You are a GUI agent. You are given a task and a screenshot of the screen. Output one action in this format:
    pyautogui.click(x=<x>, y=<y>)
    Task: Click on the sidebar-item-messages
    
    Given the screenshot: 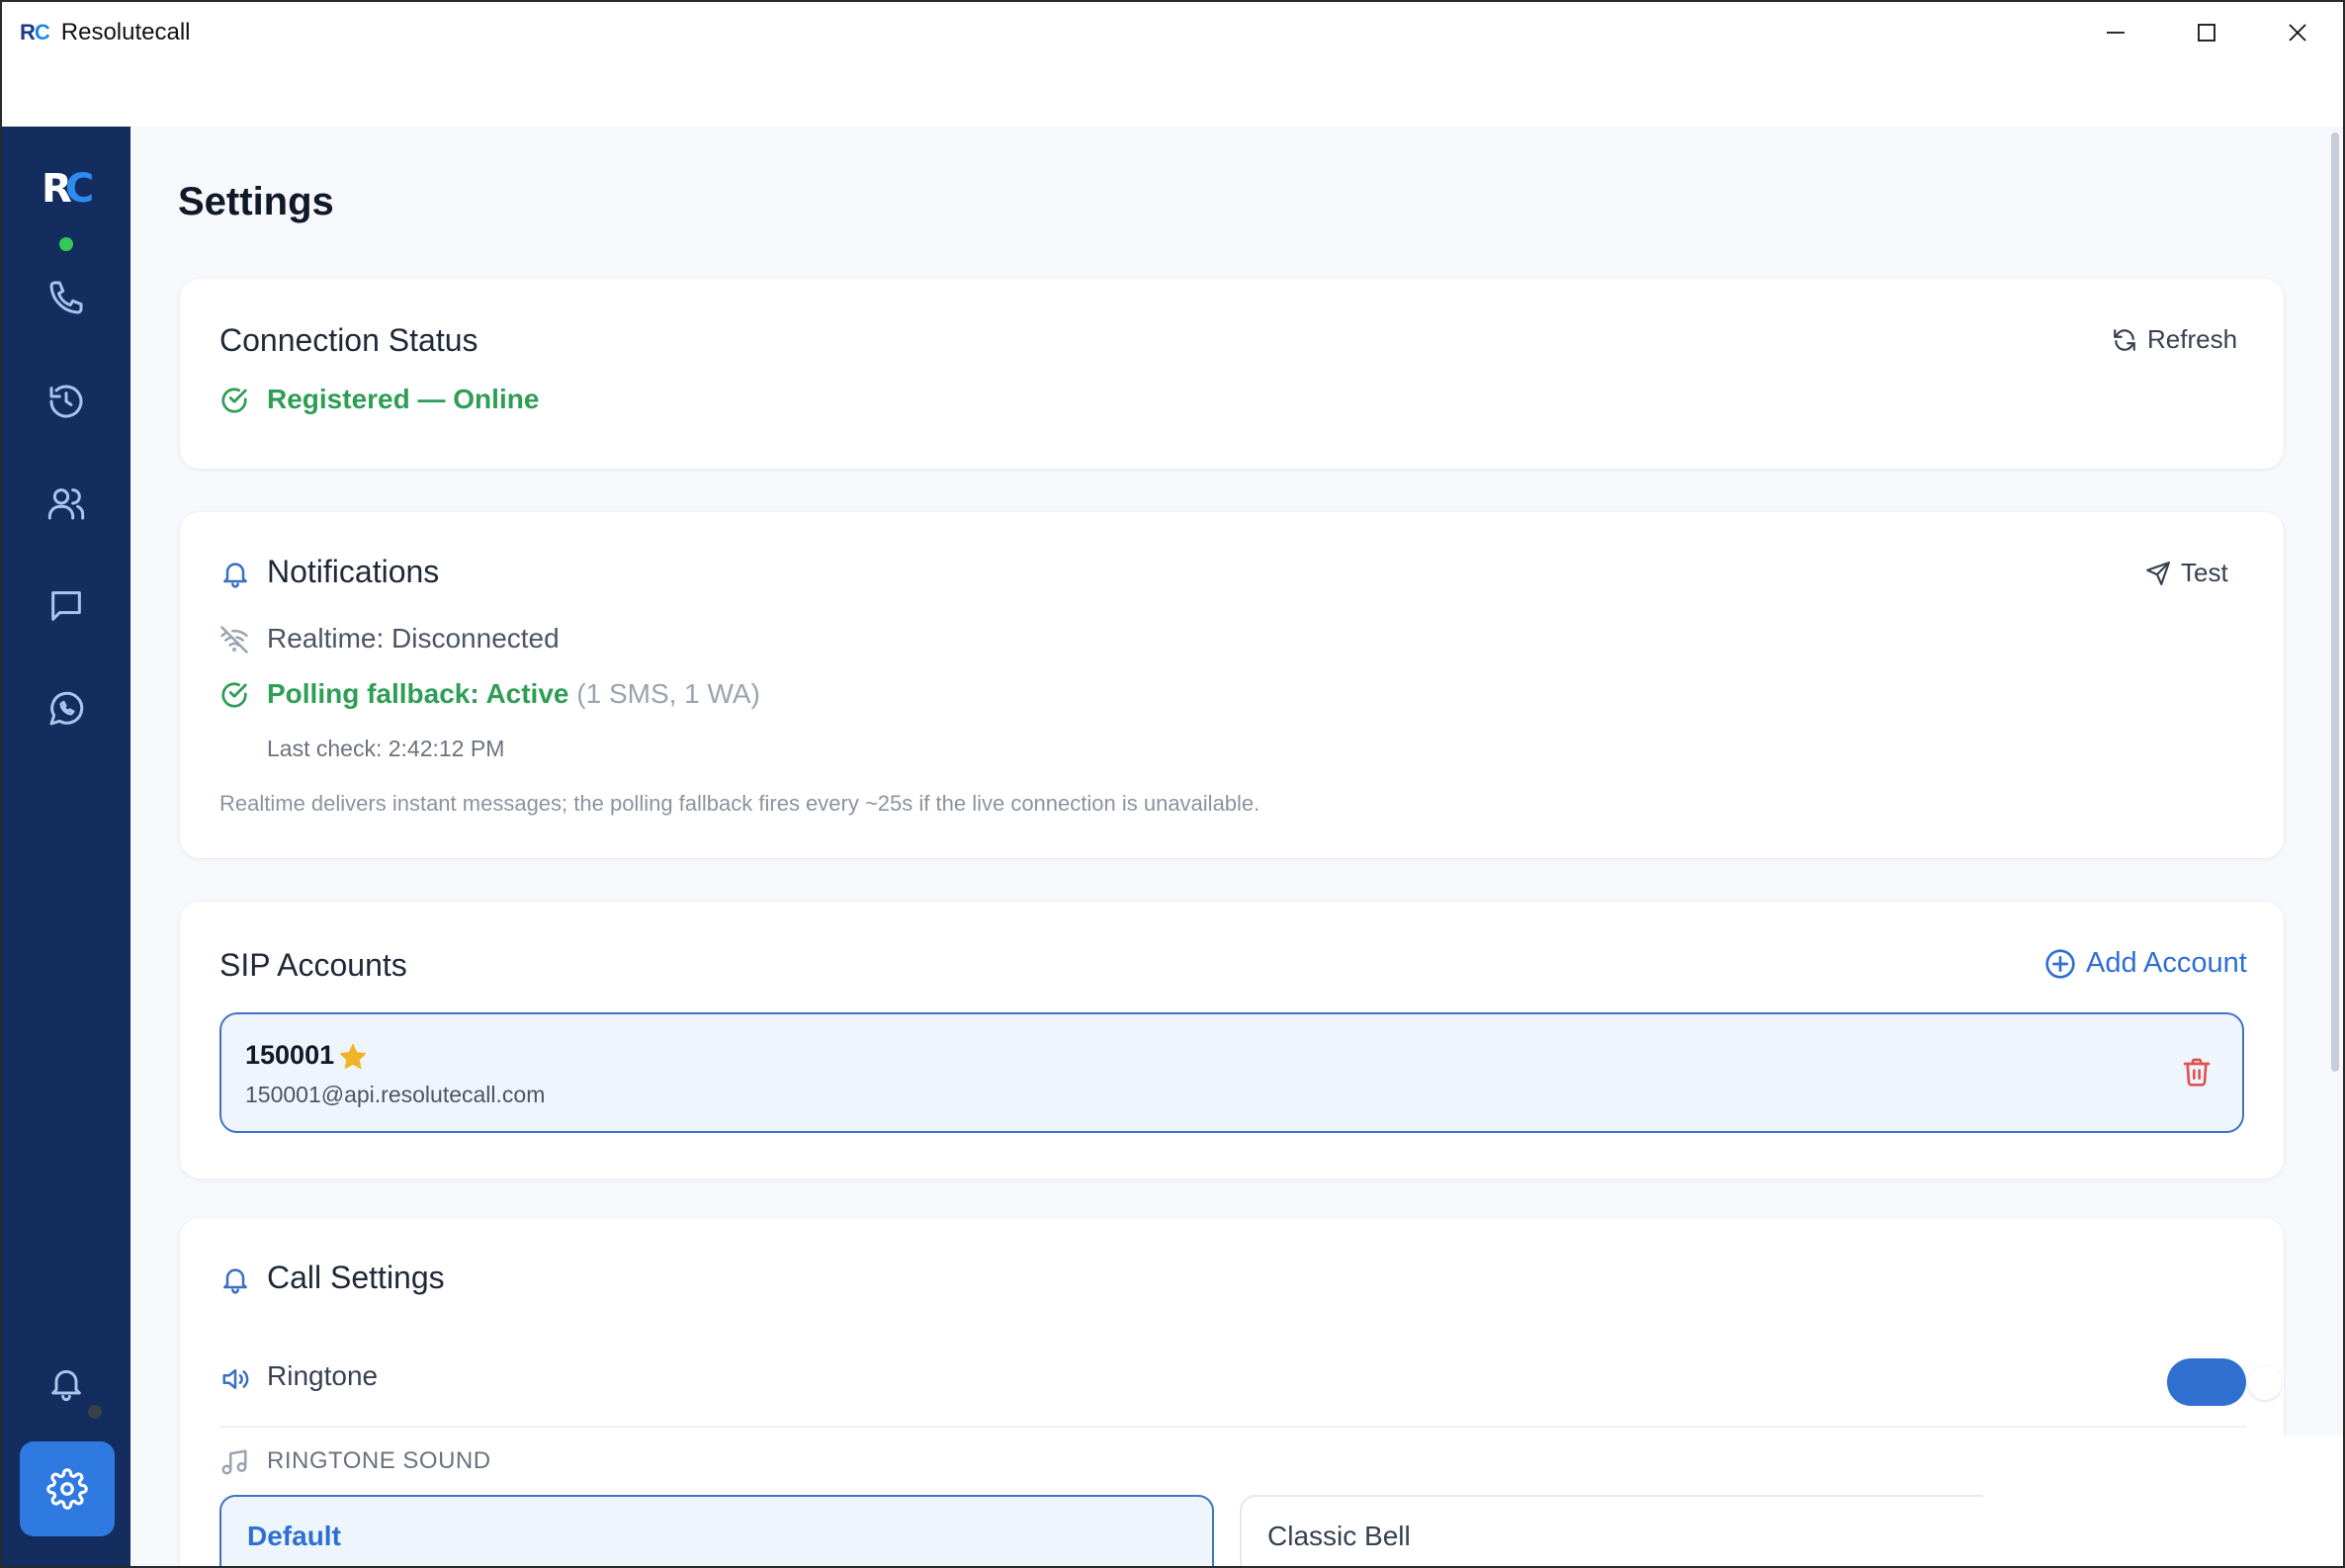 What is the action you would take?
    pyautogui.click(x=66, y=606)
    